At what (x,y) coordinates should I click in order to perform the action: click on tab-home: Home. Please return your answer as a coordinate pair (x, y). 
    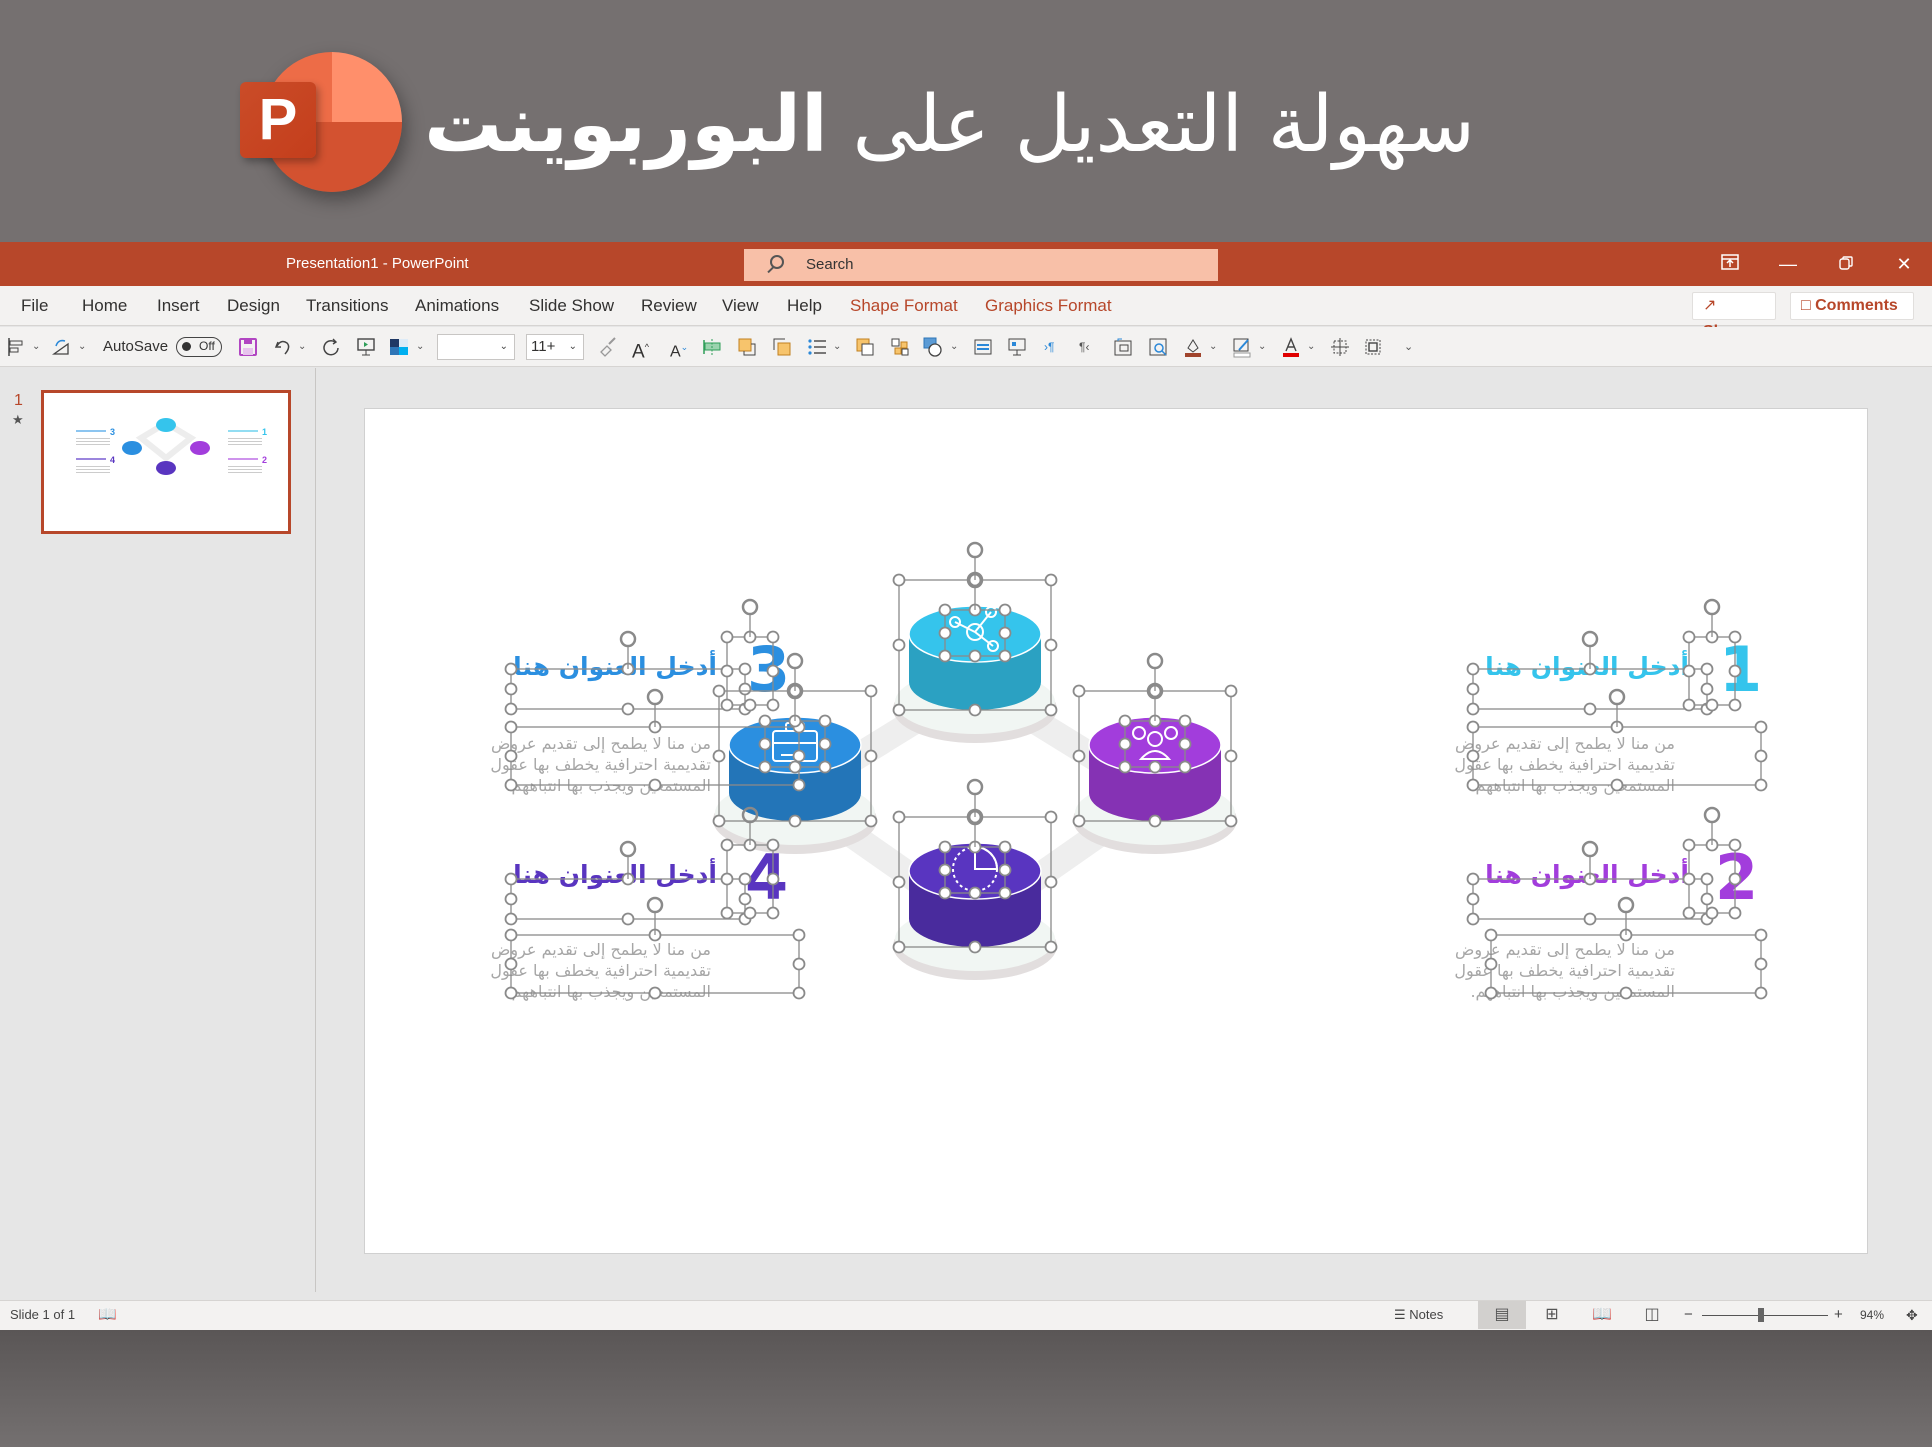
    Looking at the image, I should click on (104, 306).